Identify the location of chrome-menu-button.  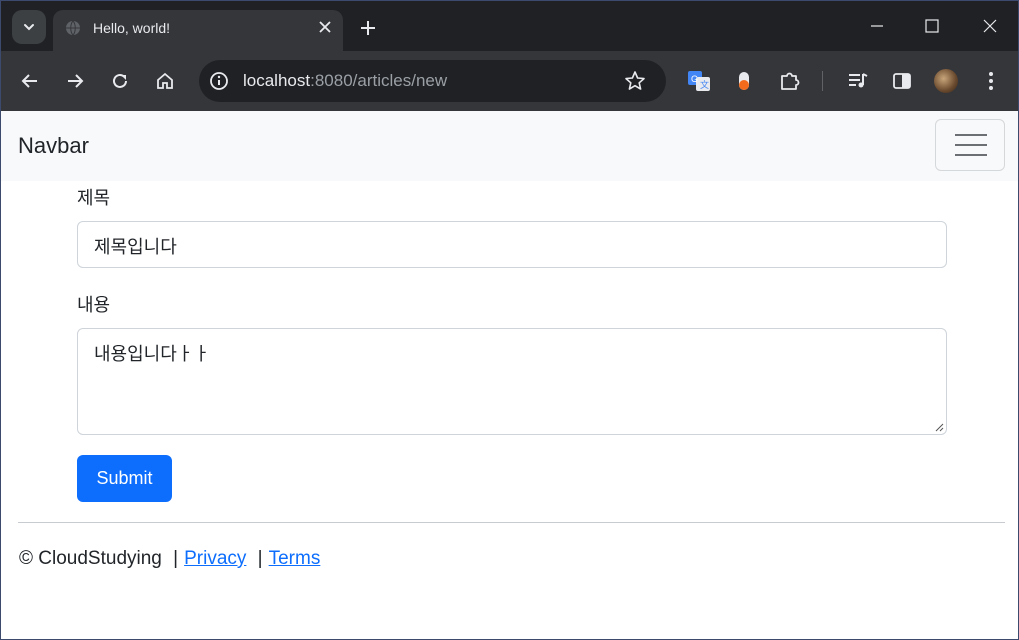
(991, 81).